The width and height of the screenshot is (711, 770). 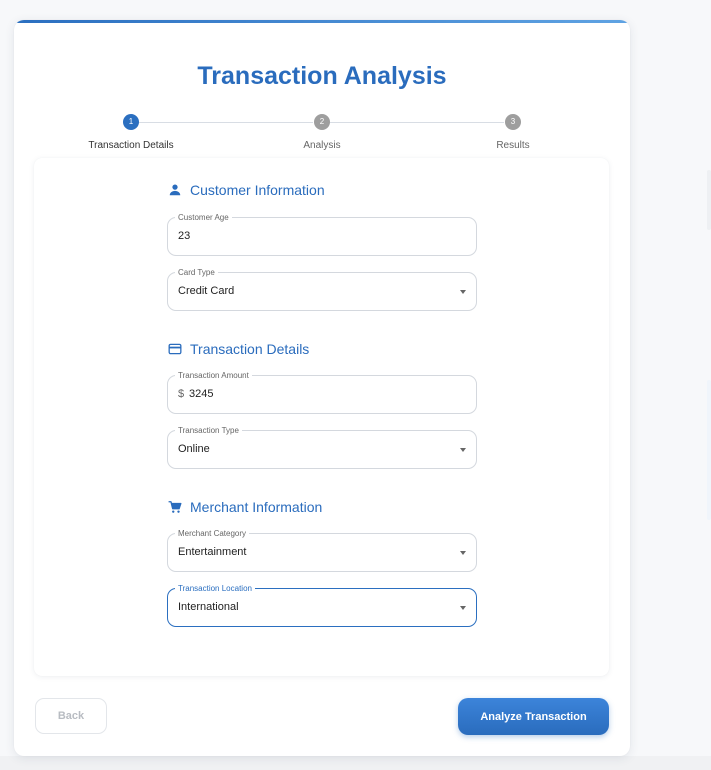 What do you see at coordinates (322, 550) in the screenshot?
I see `merchant-category-select: Merchant Category Entertainment` at bounding box center [322, 550].